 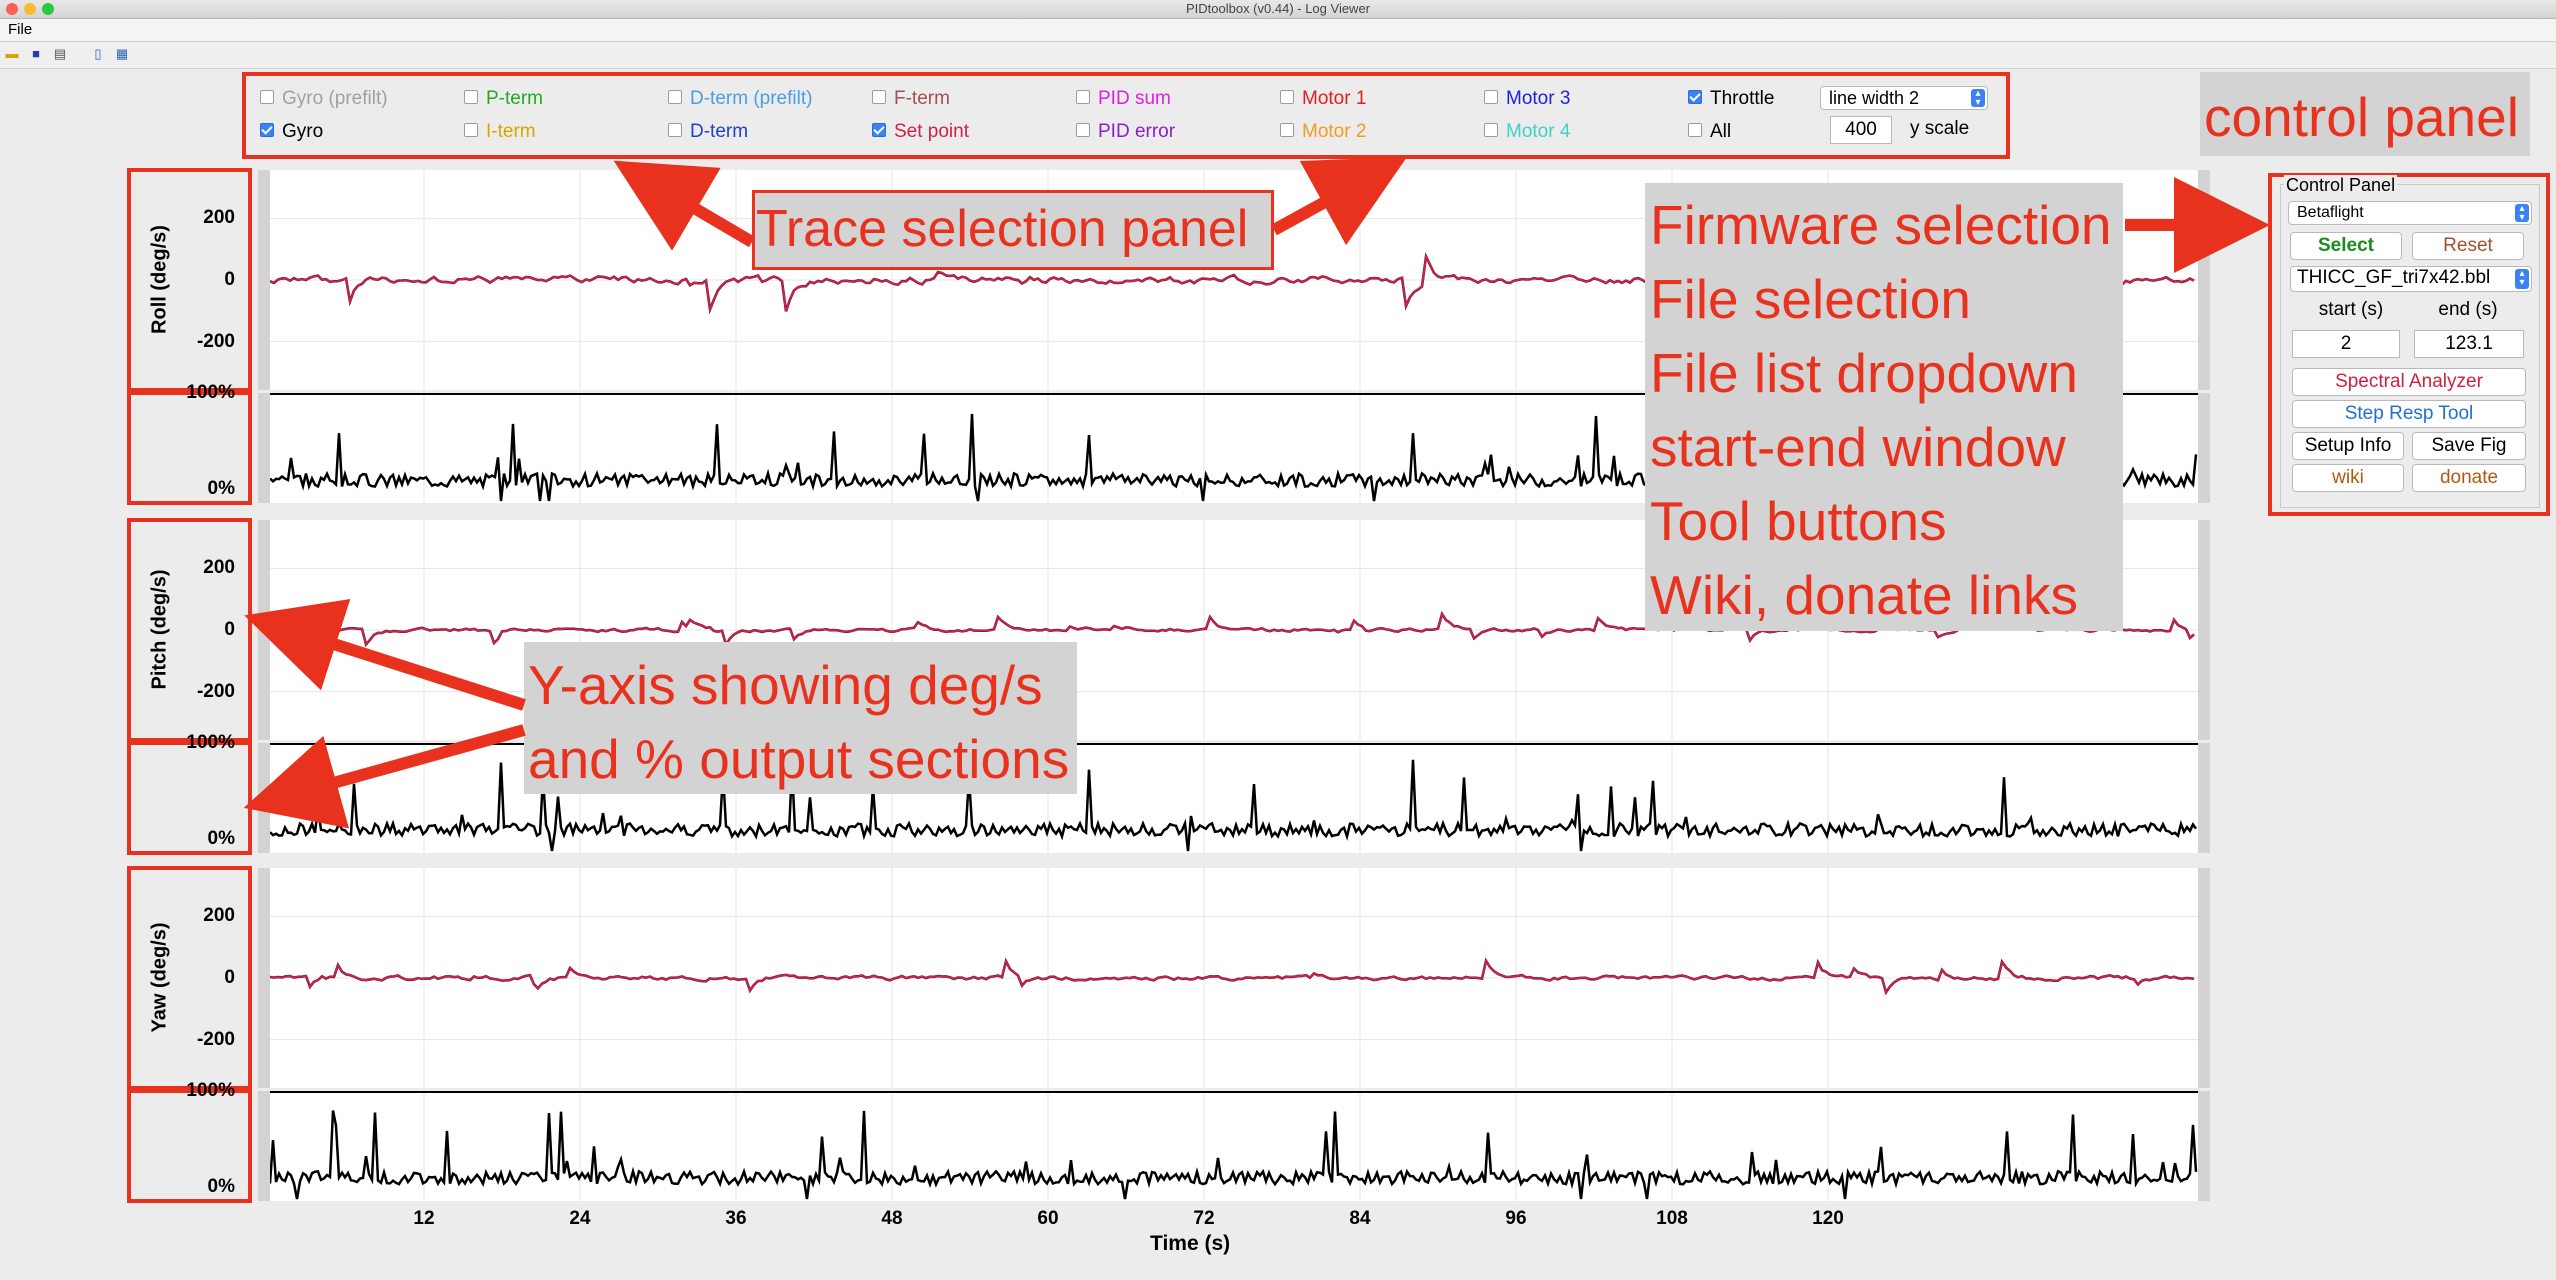 I want to click on arrow-to-trace-panel-left, so click(x=684, y=205).